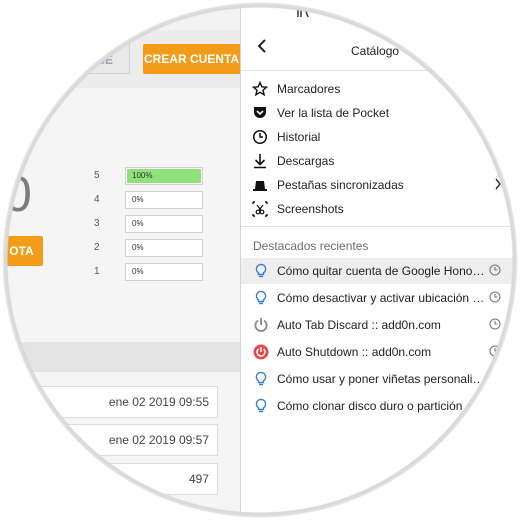 The height and width of the screenshot is (520, 520). What do you see at coordinates (260, 112) in the screenshot?
I see `pocket-icon` at bounding box center [260, 112].